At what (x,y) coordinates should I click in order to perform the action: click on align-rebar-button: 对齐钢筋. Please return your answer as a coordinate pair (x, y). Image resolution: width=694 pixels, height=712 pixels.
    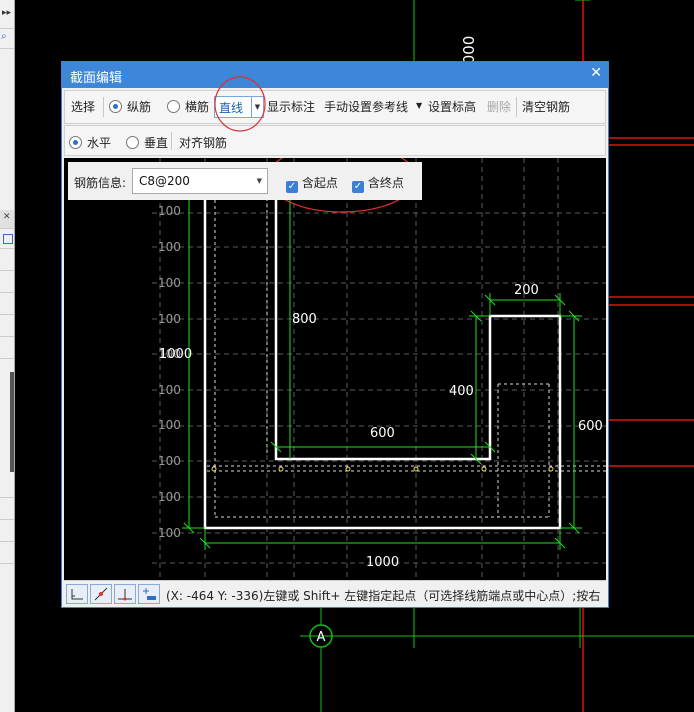
    Looking at the image, I should click on (203, 142).